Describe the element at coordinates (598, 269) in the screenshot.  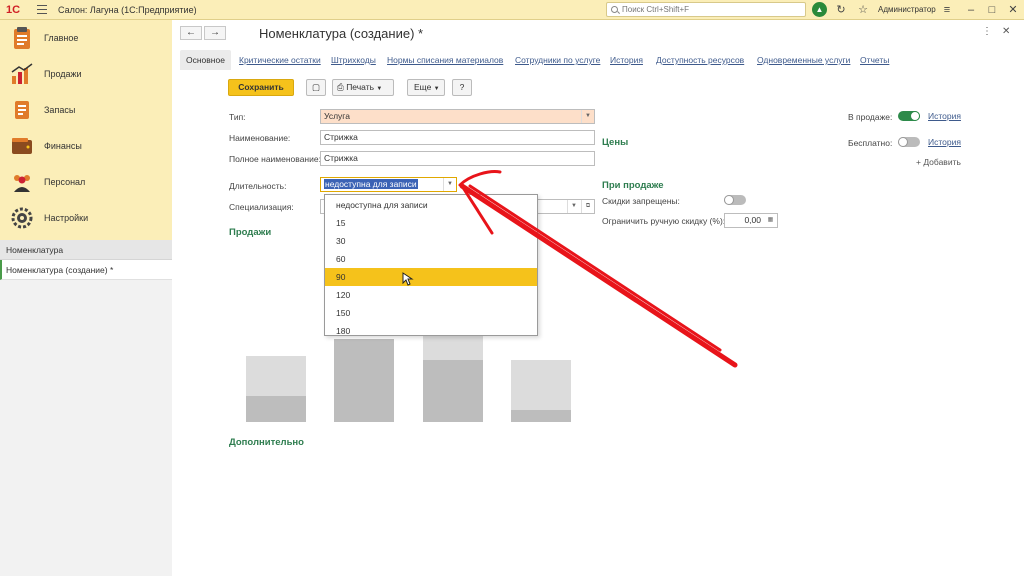
I see `annotation-arrow-icon` at that location.